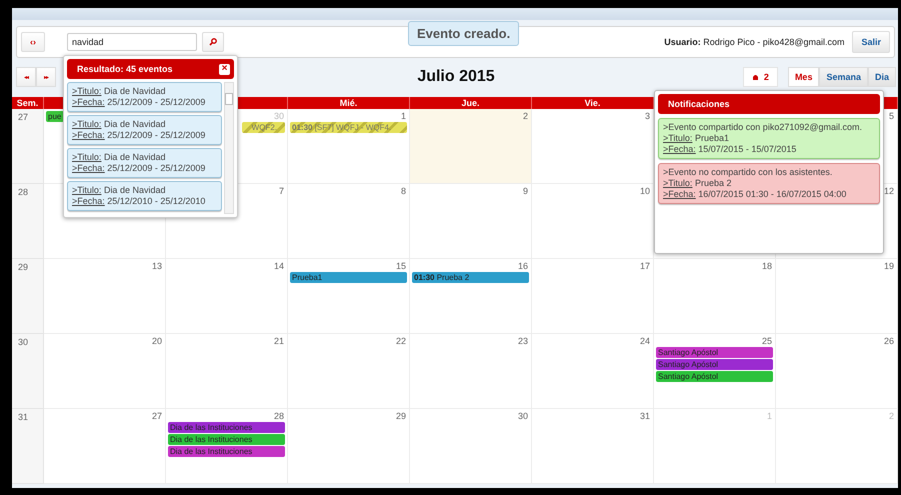 This screenshot has width=901, height=495. I want to click on day-number: 31, so click(645, 416).